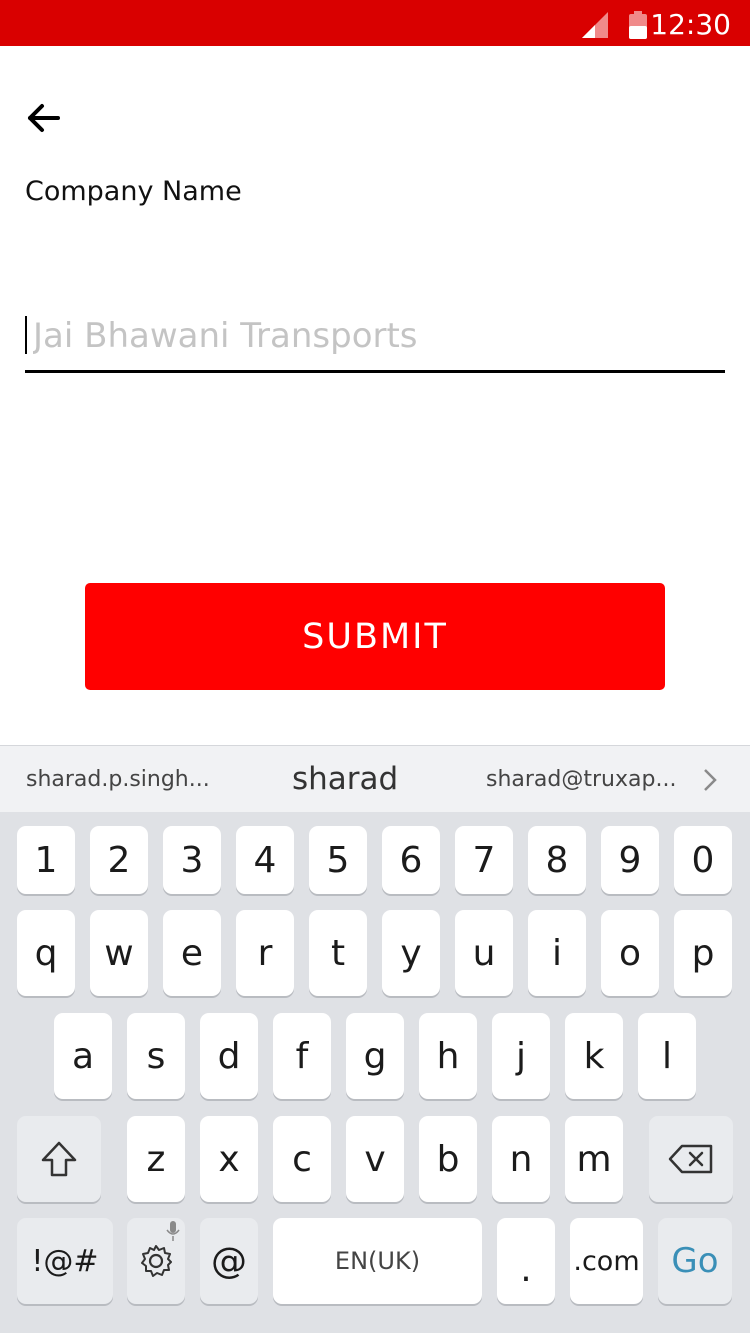 The image size is (750, 1333). I want to click on key-j: j, so click(521, 1056).